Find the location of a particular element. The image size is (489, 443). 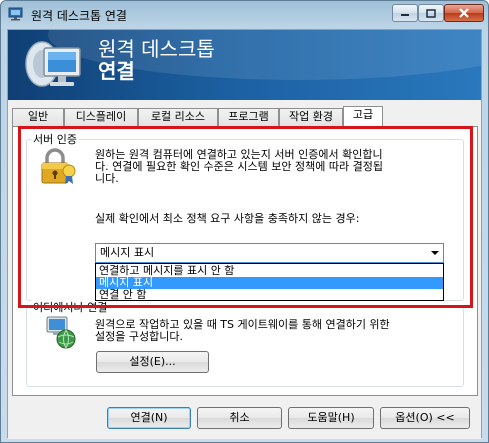

close-icon is located at coordinates (464, 13).